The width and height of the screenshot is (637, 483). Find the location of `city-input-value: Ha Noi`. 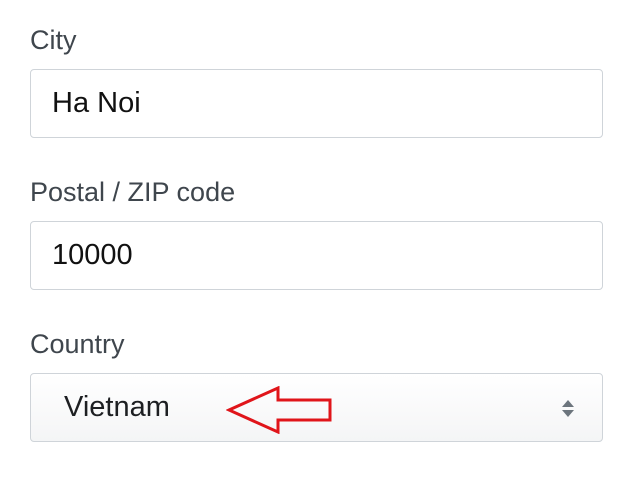

city-input-value: Ha Noi is located at coordinates (96, 103).